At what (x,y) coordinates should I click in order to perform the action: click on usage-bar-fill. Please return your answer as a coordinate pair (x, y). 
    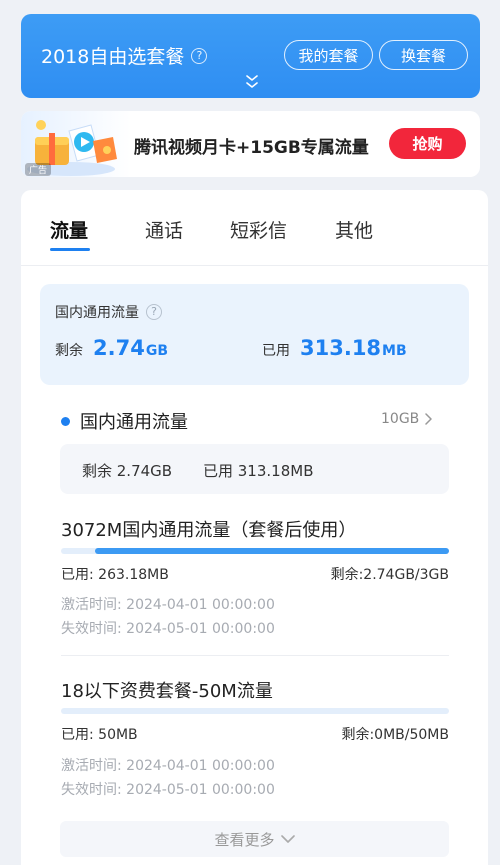
    Looking at the image, I should click on (271, 551).